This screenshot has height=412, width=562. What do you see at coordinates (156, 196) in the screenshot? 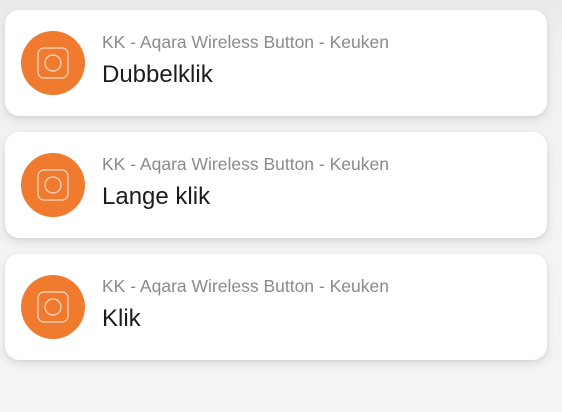
I see `event-title: Lange klik` at bounding box center [156, 196].